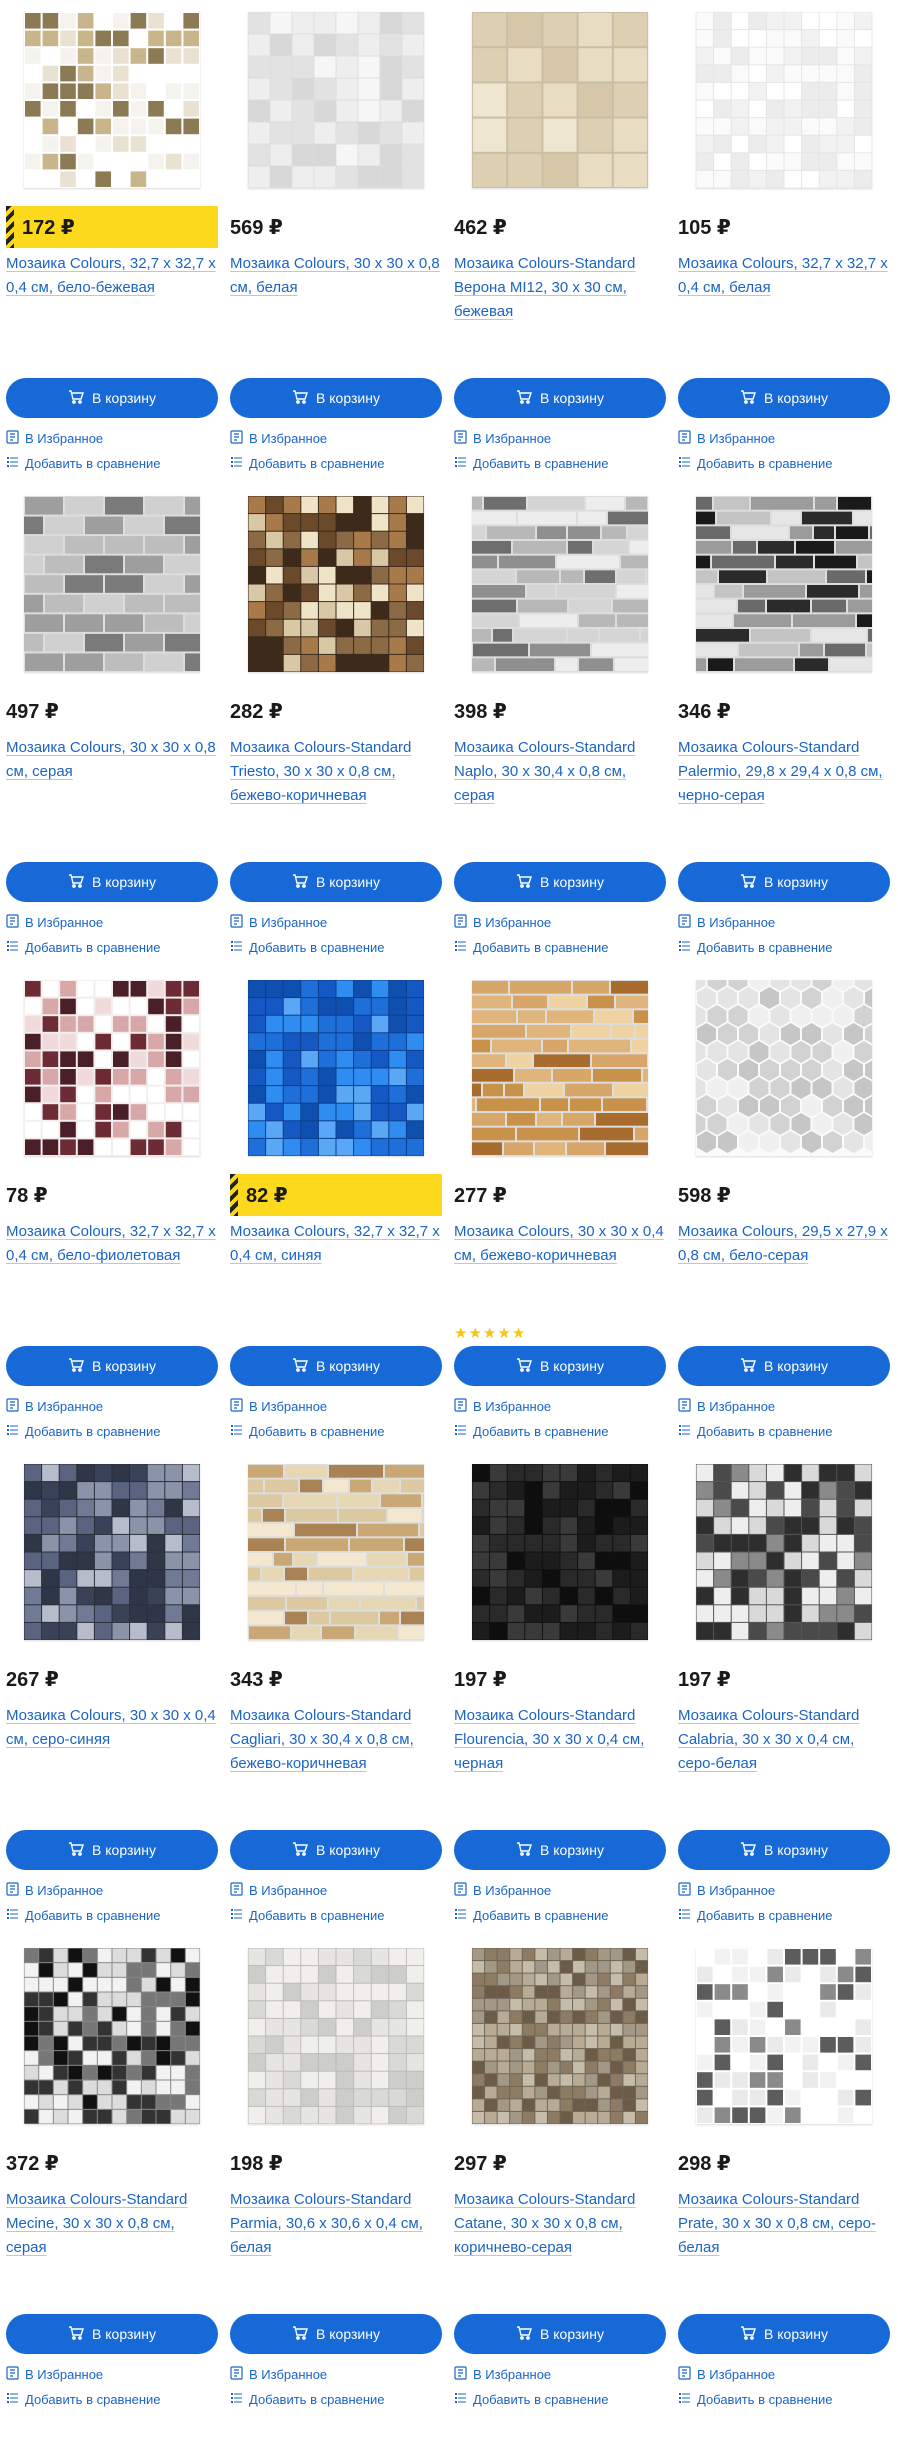 Image resolution: width=898 pixels, height=2448 pixels. What do you see at coordinates (112, 760) in the screenshot?
I see `product-title-link: Мозаика Colours, 30 x 30 x 0,8 см, серая` at bounding box center [112, 760].